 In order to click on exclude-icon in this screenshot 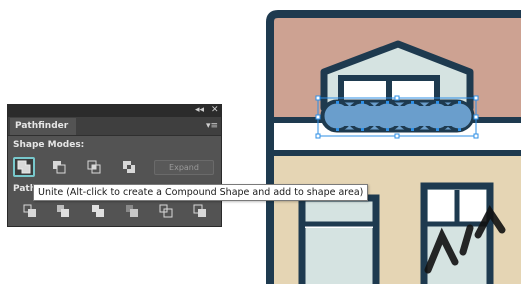, I will do `click(129, 167)`.